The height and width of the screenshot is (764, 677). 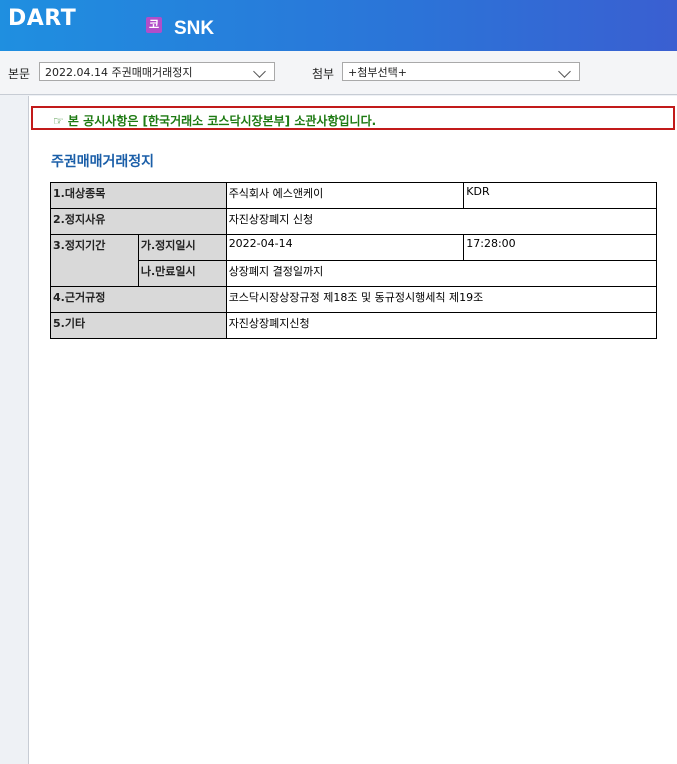 I want to click on main-doc-select: 2022.04.14 주권매매거래정지, so click(x=157, y=71).